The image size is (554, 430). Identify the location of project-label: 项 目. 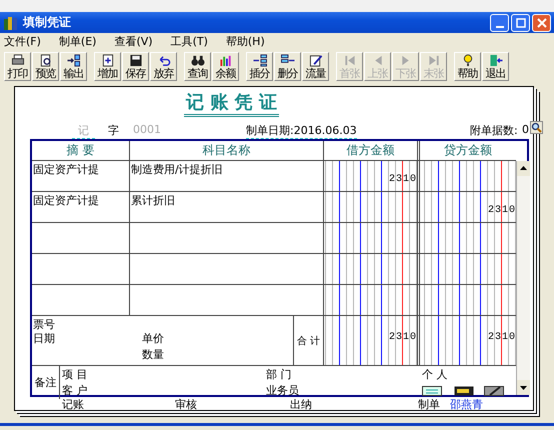
(75, 374).